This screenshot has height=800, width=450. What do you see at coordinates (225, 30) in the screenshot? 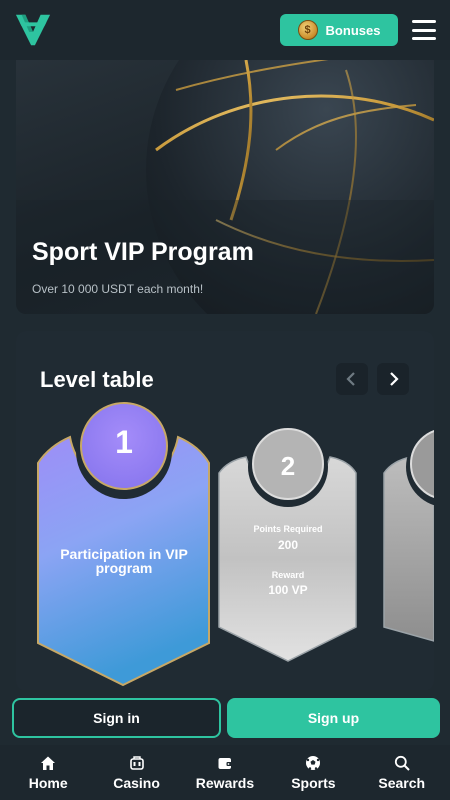
I see `top-header: $ Bonuses` at bounding box center [225, 30].